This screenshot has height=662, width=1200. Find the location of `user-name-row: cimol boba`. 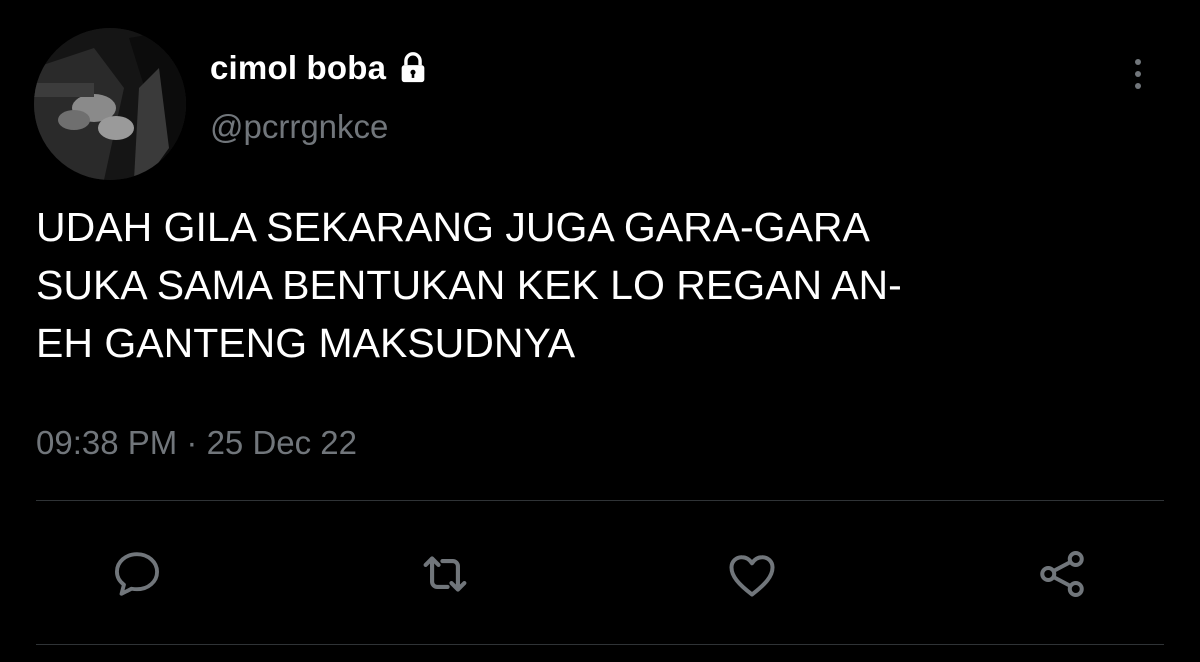

user-name-row: cimol boba is located at coordinates (320, 68).